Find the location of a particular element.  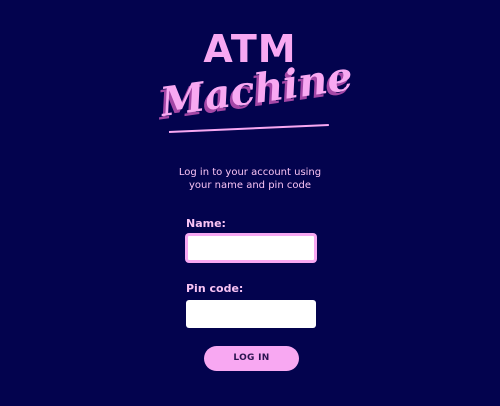

logo-title: ATM is located at coordinates (250, 49).